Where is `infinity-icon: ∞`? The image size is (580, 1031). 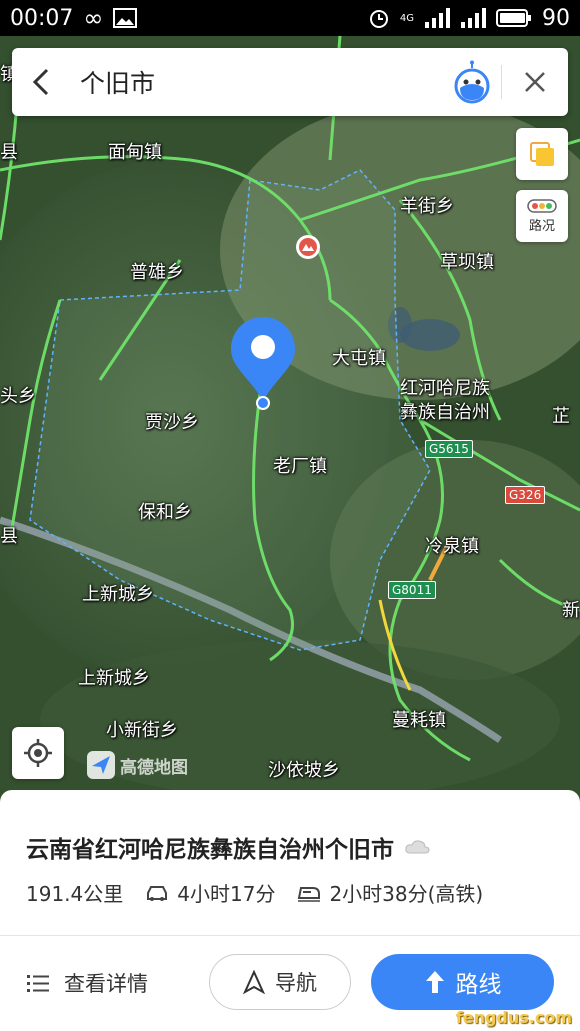 infinity-icon: ∞ is located at coordinates (93, 18).